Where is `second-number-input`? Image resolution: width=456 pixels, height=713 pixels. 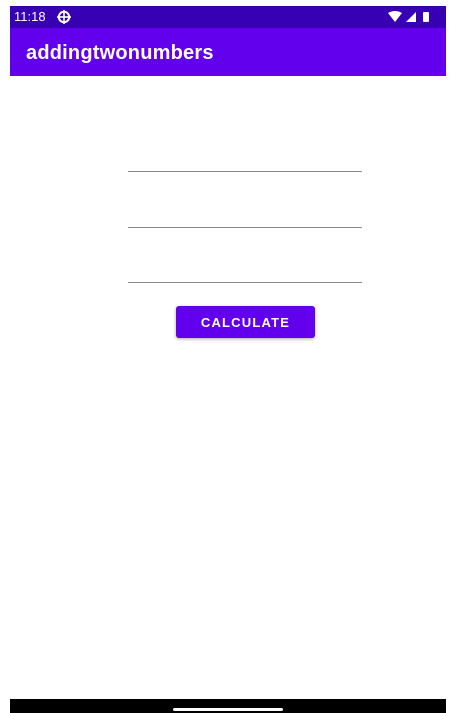 second-number-input is located at coordinates (245, 210).